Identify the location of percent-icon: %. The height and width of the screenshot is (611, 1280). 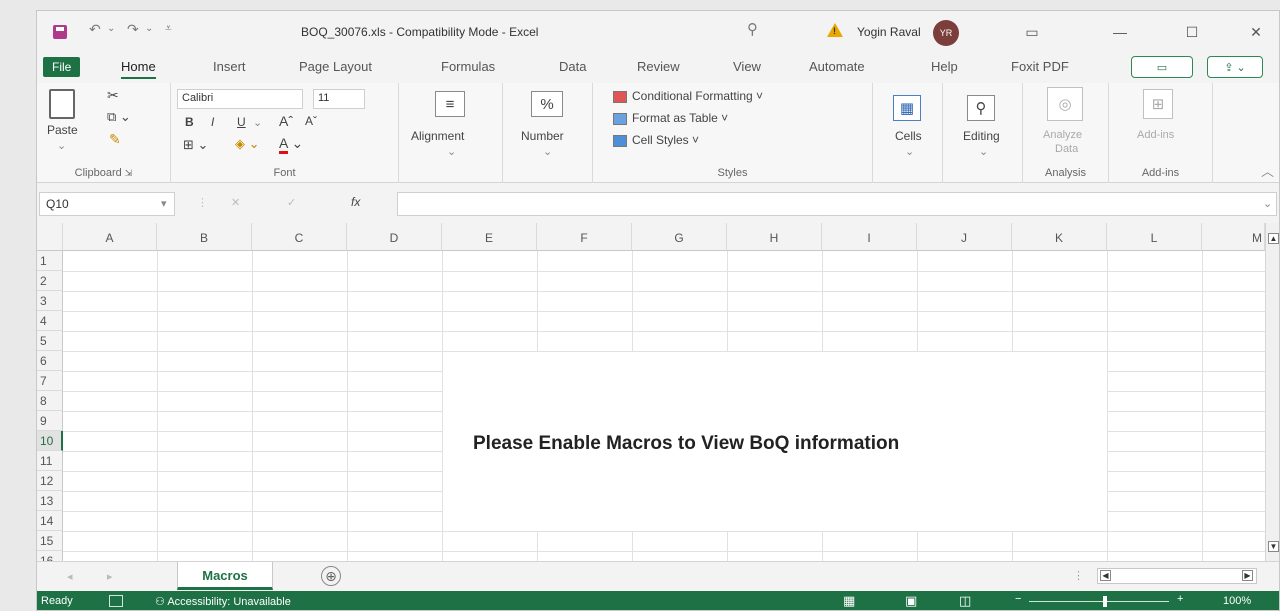
(547, 104).